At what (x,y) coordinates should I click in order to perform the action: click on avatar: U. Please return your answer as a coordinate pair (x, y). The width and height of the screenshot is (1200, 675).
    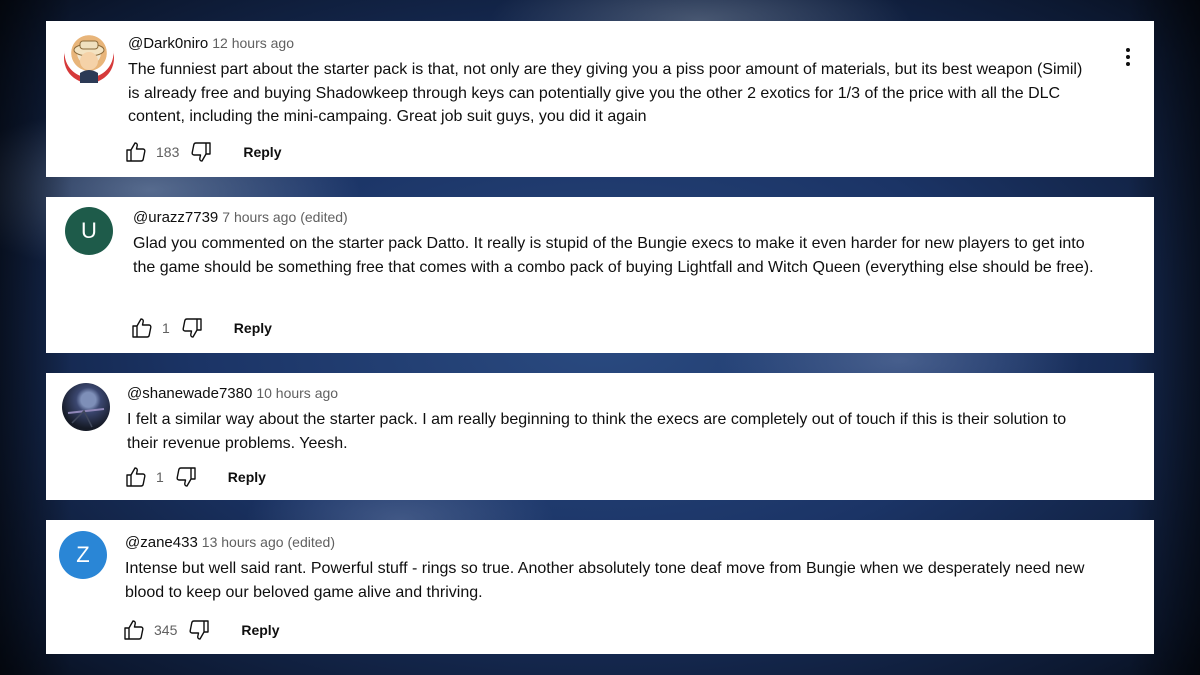
    Looking at the image, I should click on (89, 231).